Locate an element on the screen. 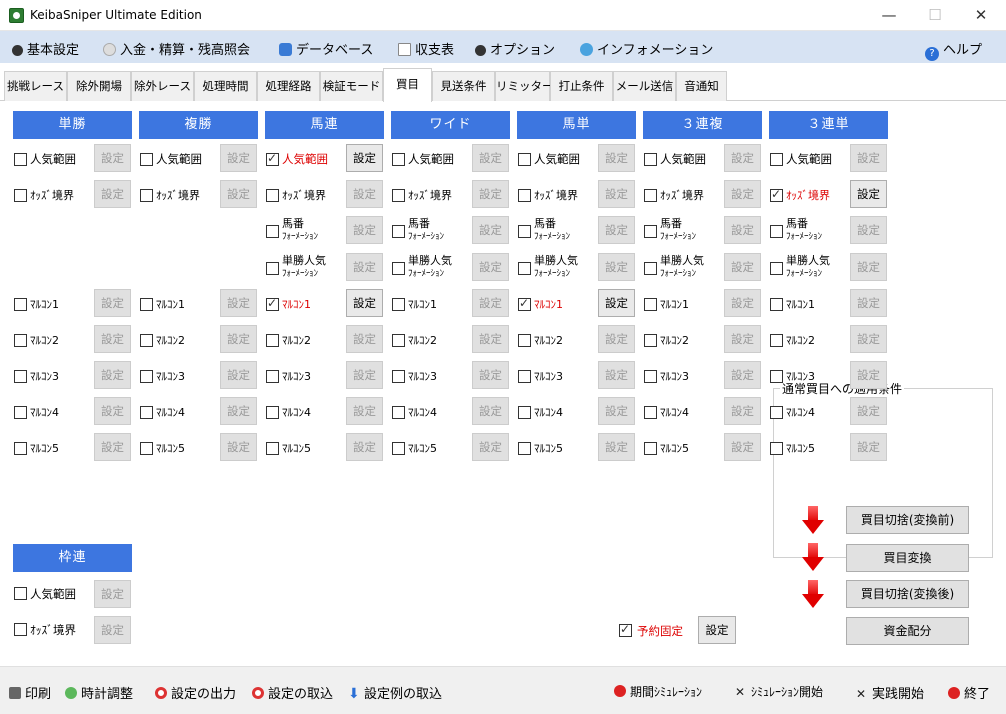 This screenshot has width=1006, height=714. cut-before-convert-button: 買目切捨(変換前) is located at coordinates (907, 520).